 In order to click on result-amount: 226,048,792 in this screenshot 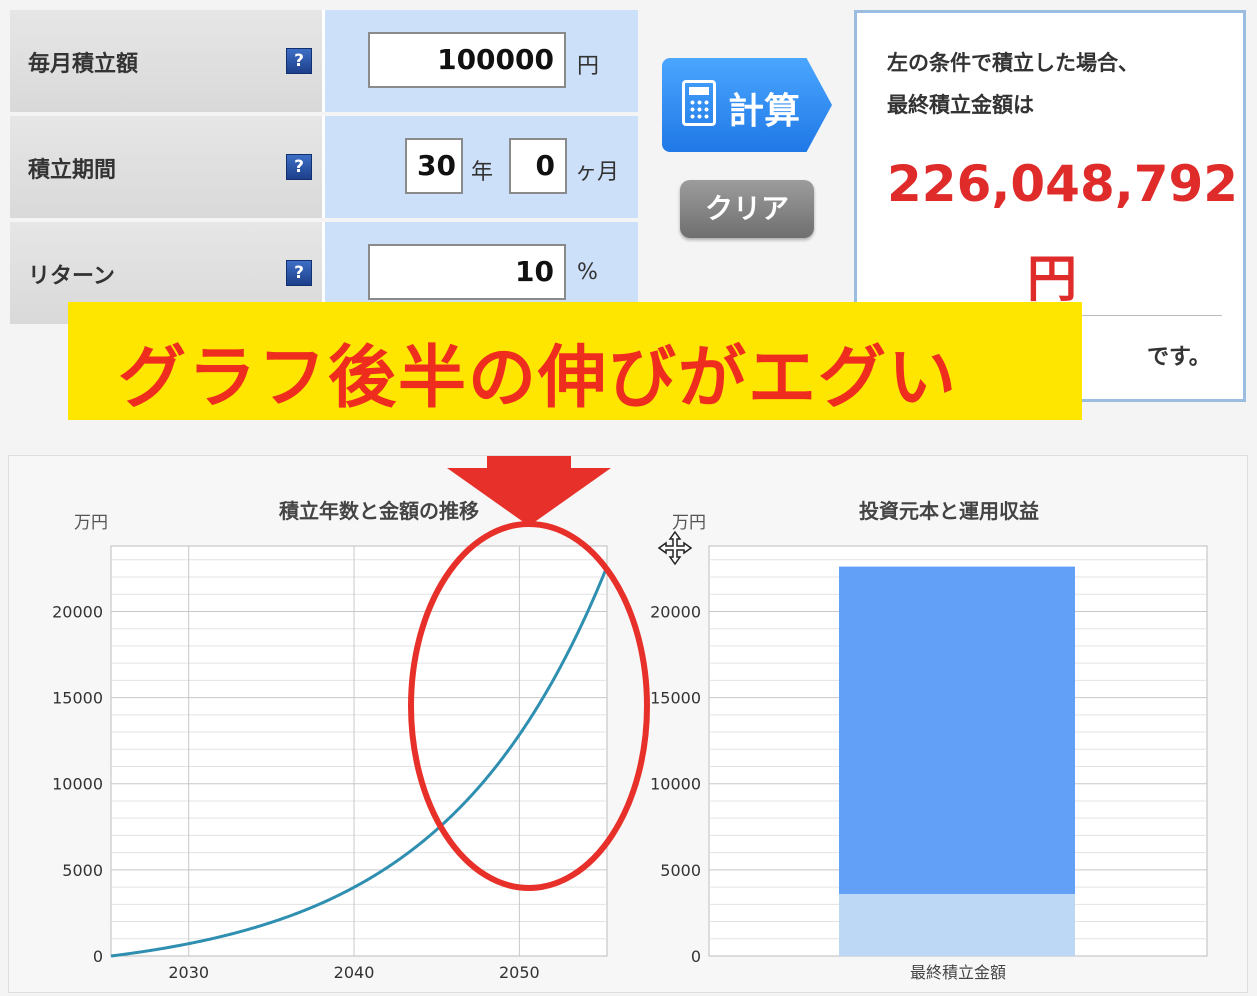, I will do `click(1063, 184)`.